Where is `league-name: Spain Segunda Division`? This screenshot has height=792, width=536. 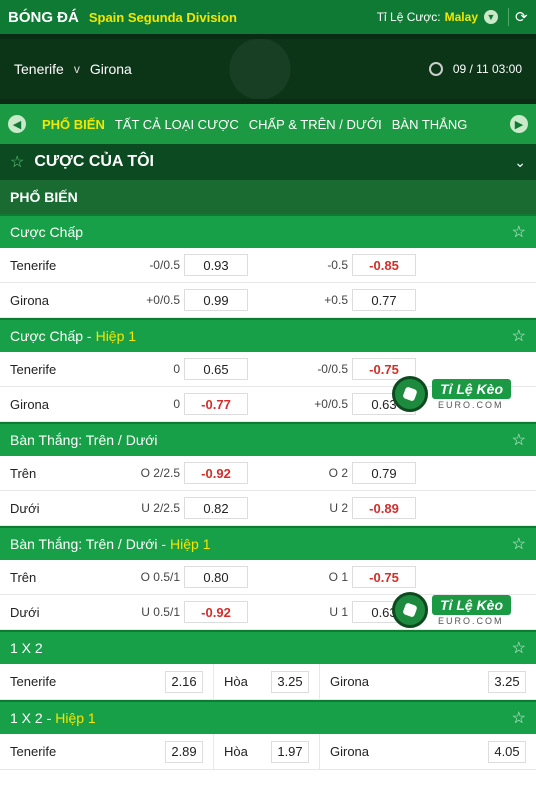
league-name: Spain Segunda Division is located at coordinates (163, 17).